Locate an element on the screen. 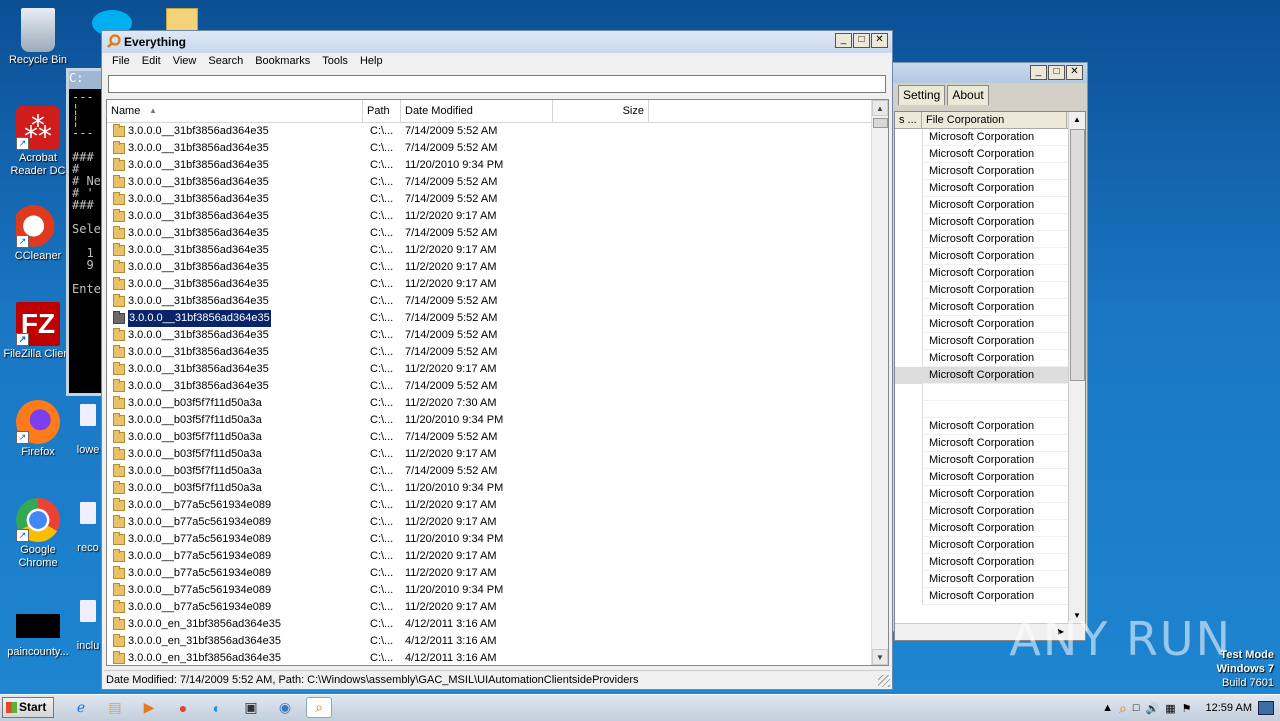 The width and height of the screenshot is (1280, 721). column-header-path: Path is located at coordinates (382, 111).